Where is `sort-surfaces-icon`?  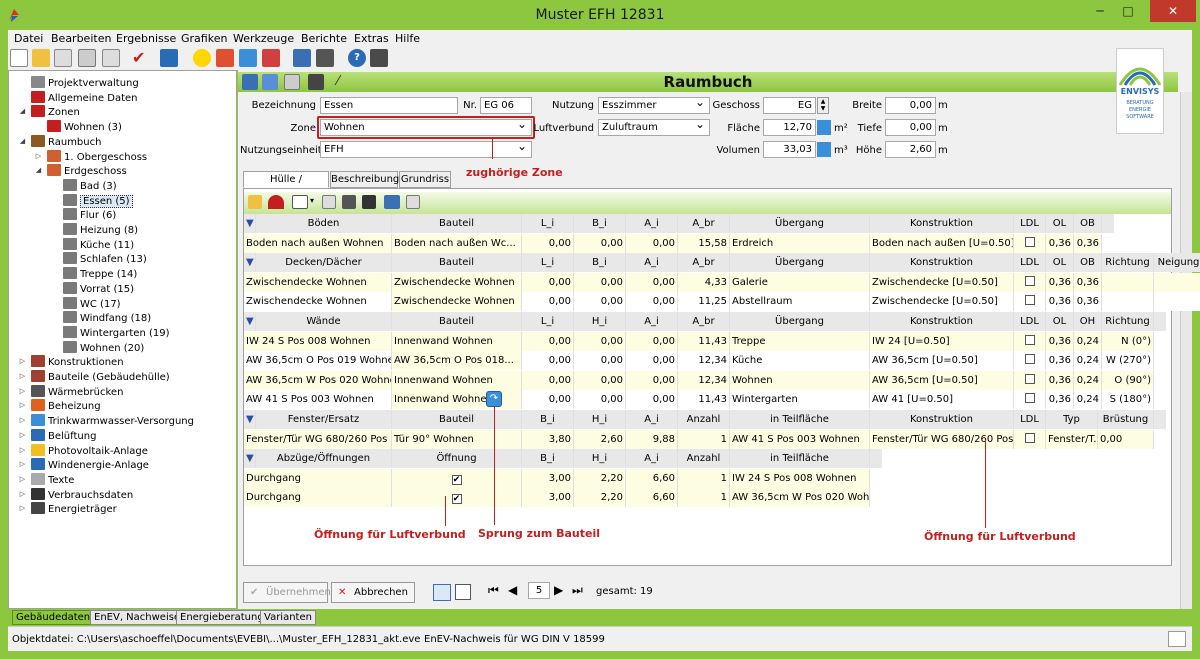
sort-surfaces-icon is located at coordinates (392, 202).